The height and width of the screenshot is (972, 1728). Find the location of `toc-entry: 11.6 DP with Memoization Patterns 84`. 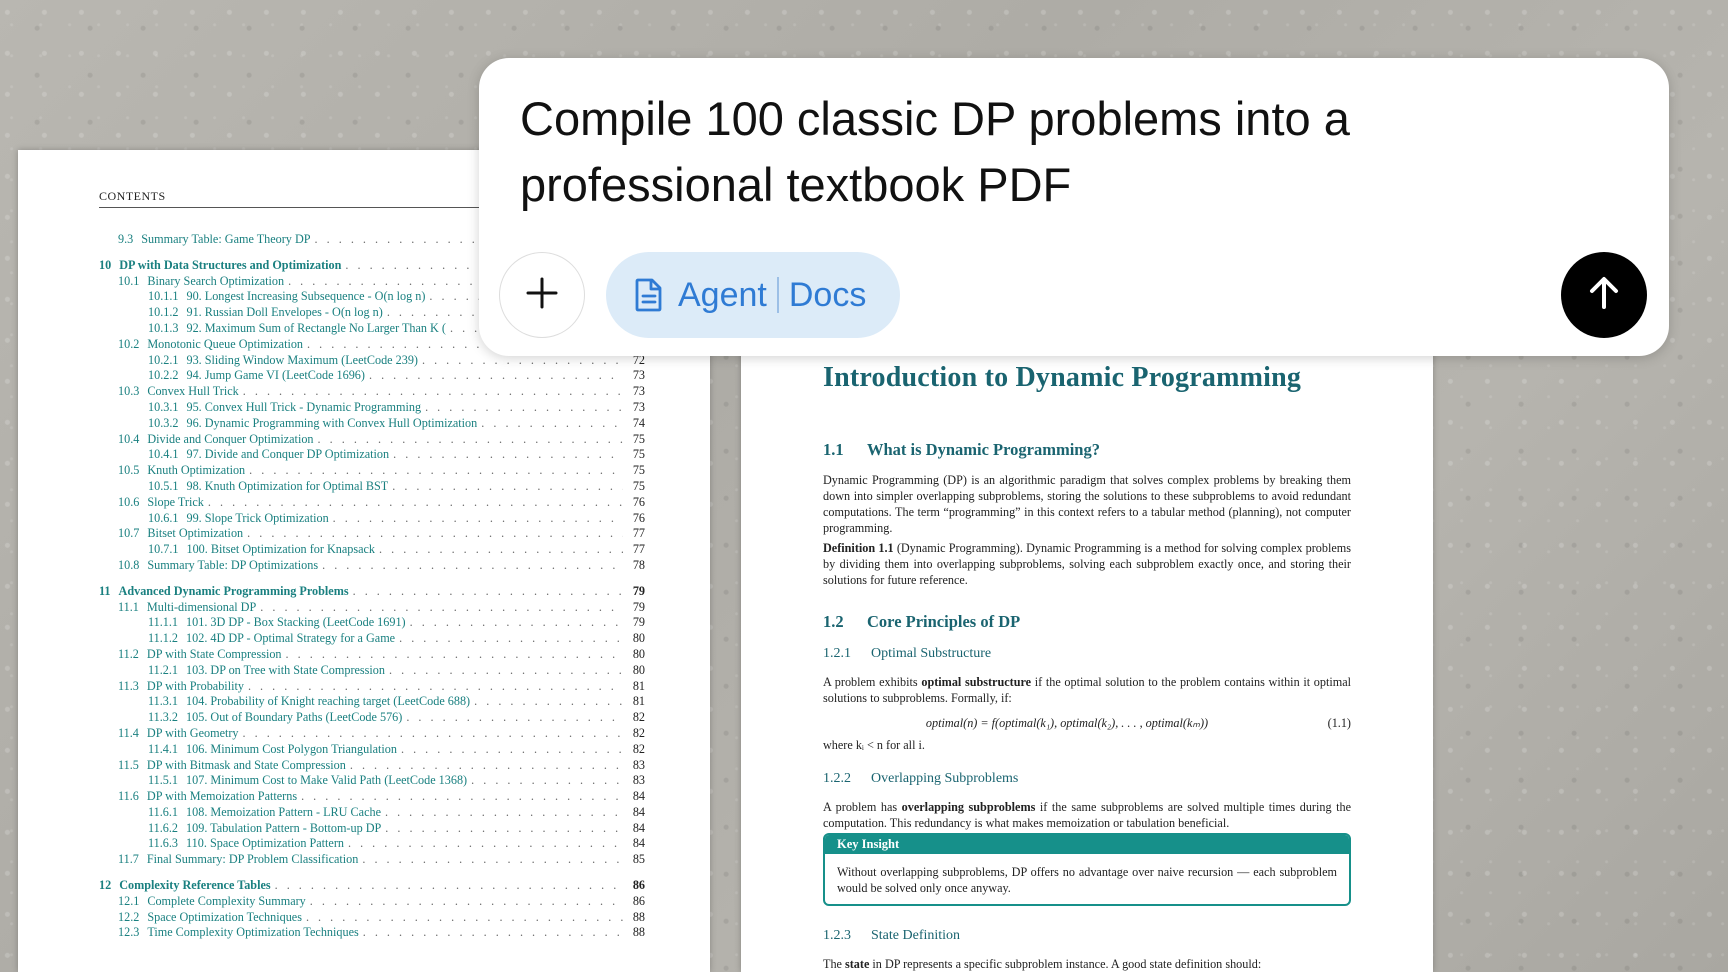

toc-entry: 11.6 DP with Memoization Patterns 84 is located at coordinates (372, 797).